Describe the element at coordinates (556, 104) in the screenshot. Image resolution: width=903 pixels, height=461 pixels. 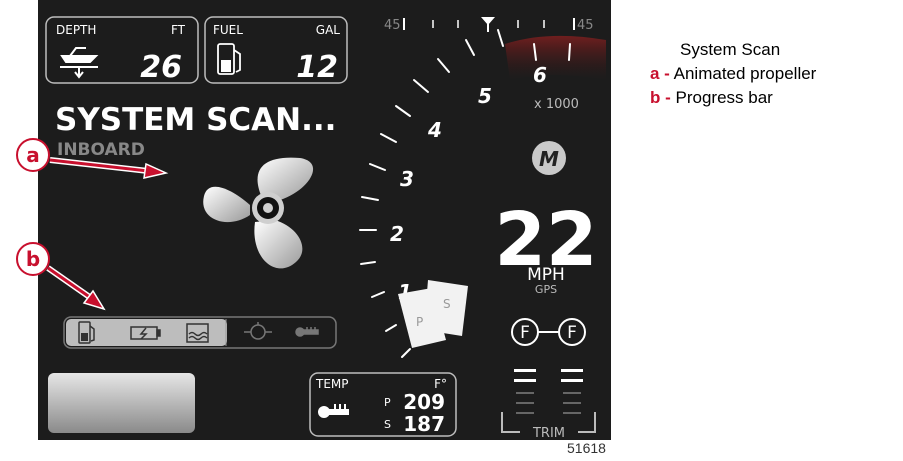
I see `rpm-multiplier: x 1000` at that location.